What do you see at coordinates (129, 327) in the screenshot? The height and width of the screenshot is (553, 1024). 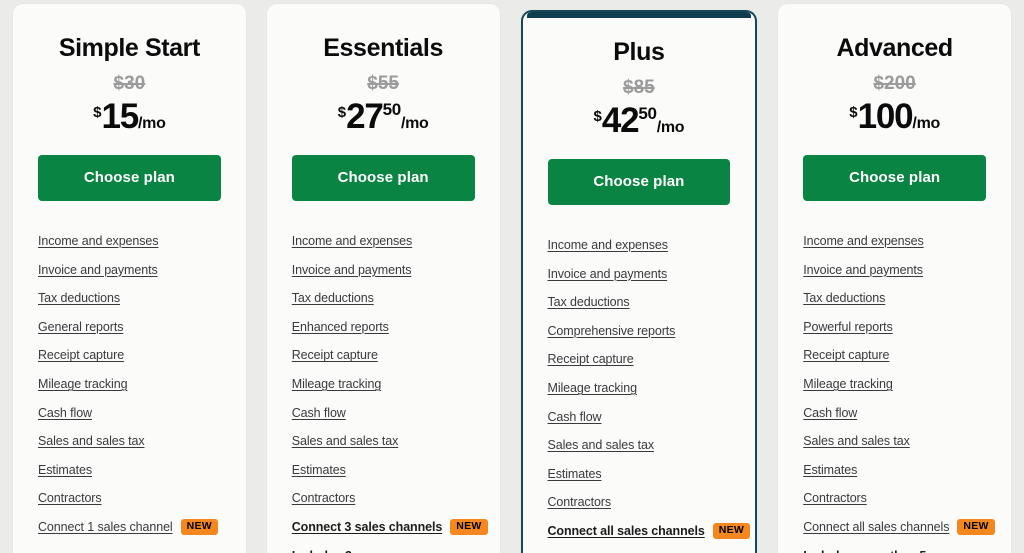 I see `feature-item: General reports` at bounding box center [129, 327].